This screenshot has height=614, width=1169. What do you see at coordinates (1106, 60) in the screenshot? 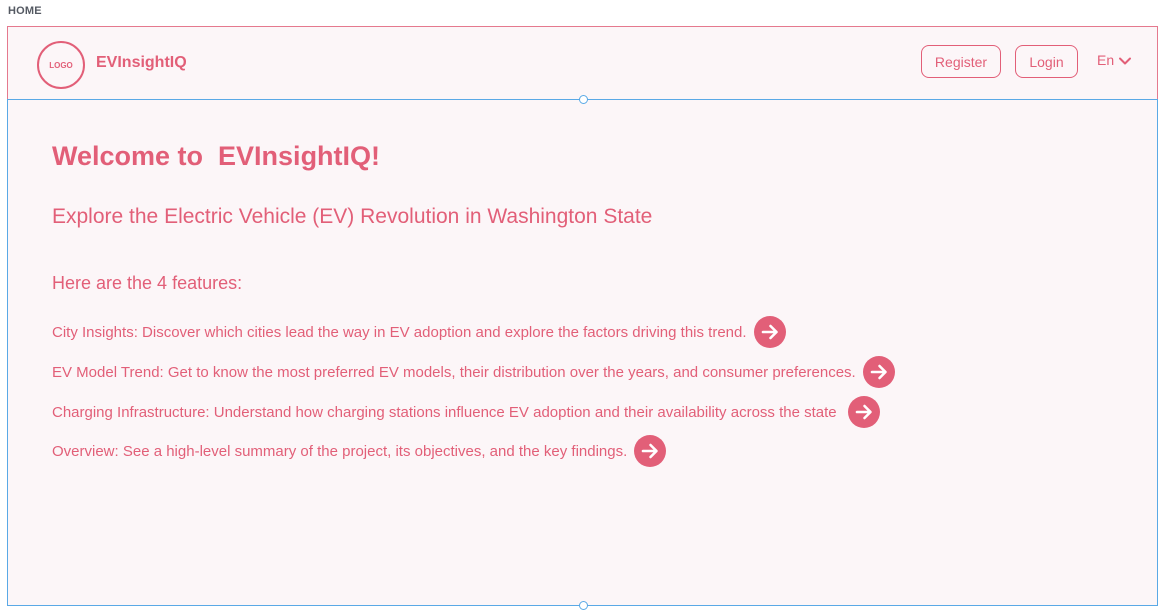
I see `language-label: En` at bounding box center [1106, 60].